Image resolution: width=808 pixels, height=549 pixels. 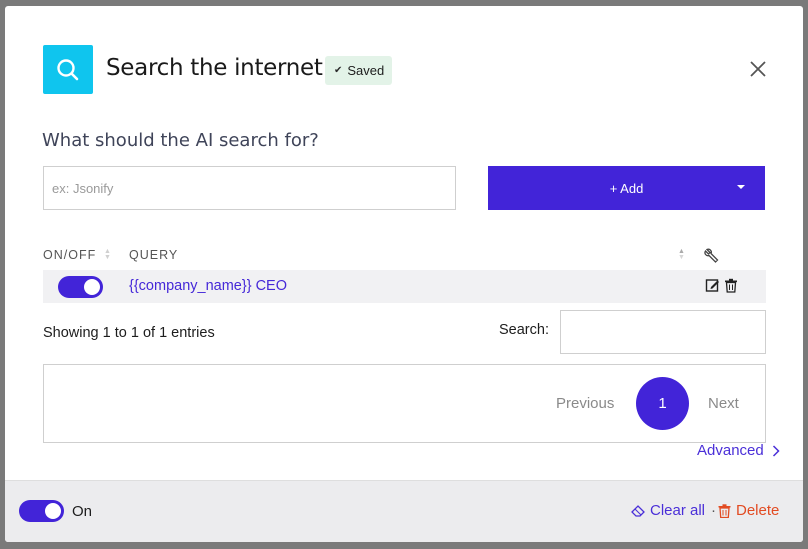 I want to click on delete-label: Delete, so click(x=758, y=510).